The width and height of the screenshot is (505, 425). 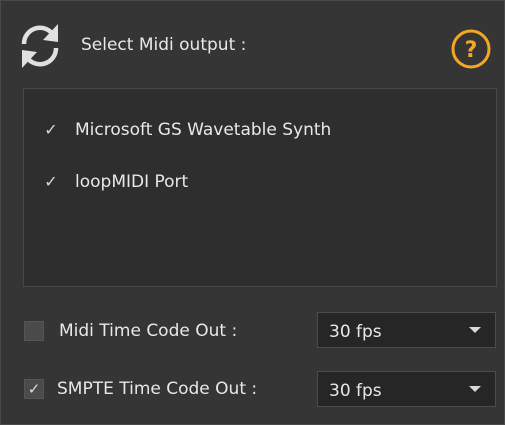 I want to click on help-icon: ?, so click(x=471, y=49).